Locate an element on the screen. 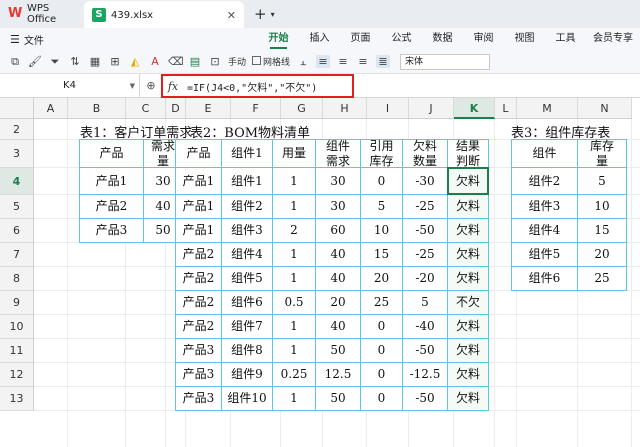 This screenshot has height=447, width=640. row-header-3: 3 is located at coordinates (17, 154).